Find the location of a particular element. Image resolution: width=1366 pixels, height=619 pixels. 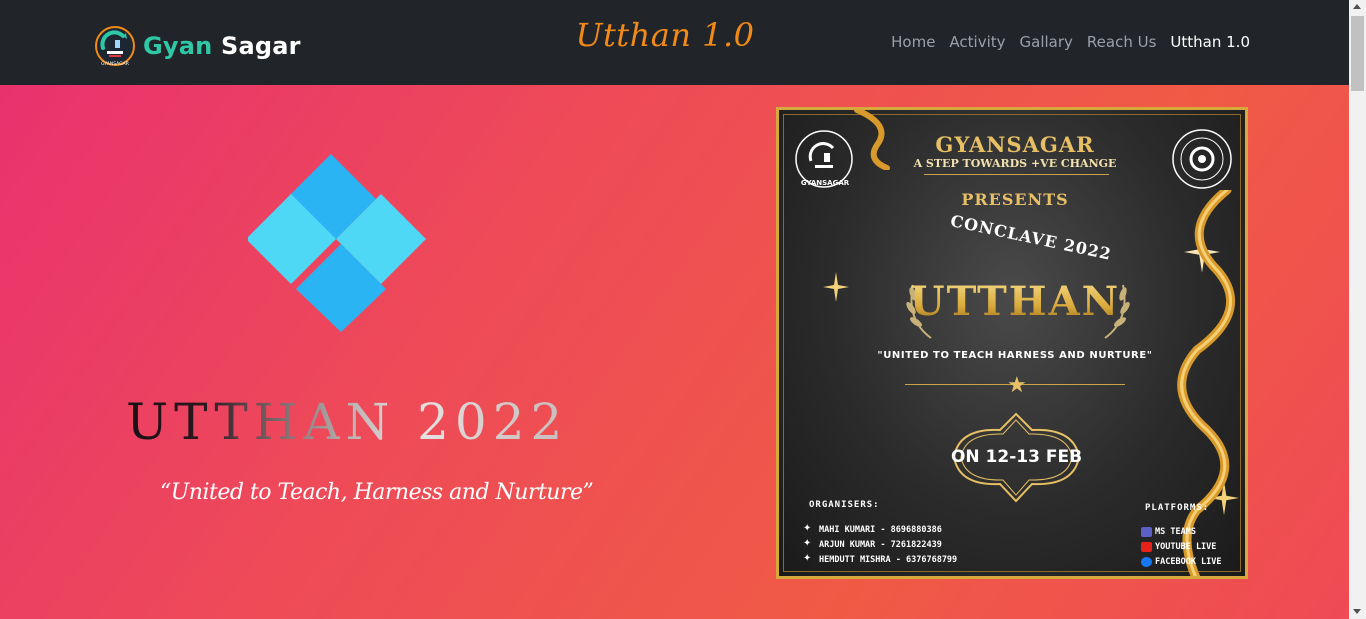

poster-platforms-heading: PLATFORMS: is located at coordinates (1177, 508).